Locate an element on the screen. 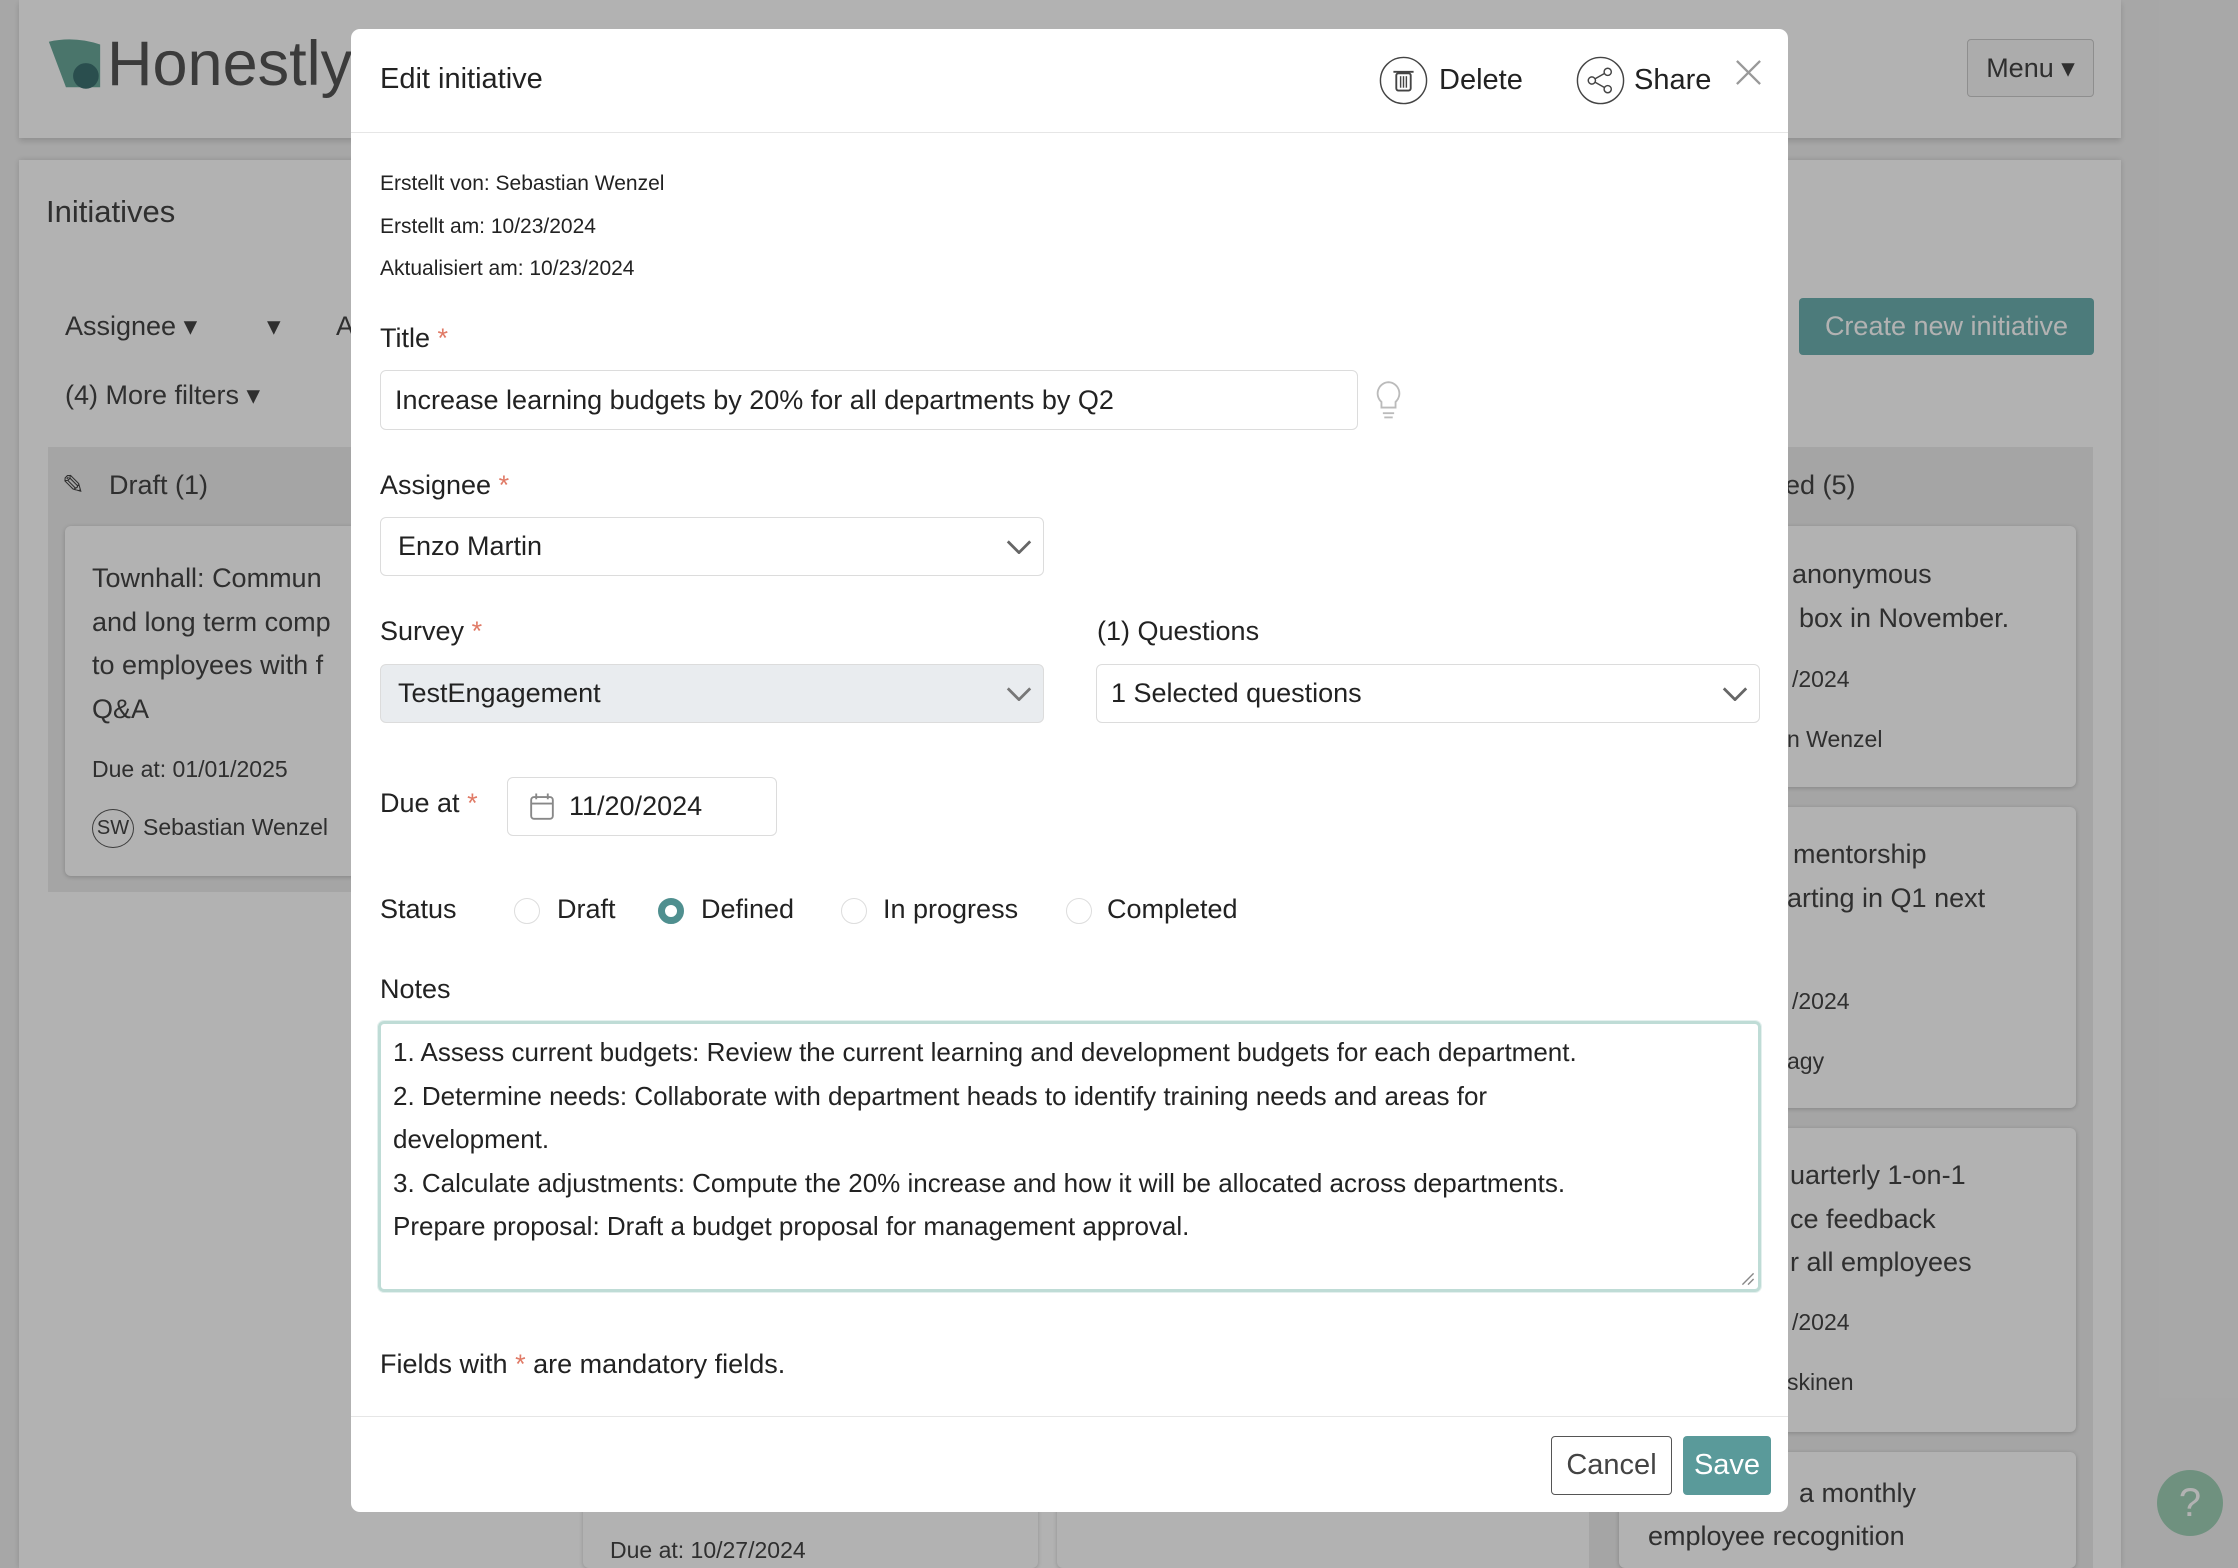 This screenshot has height=1568, width=2238. calendar-icon is located at coordinates (542, 806).